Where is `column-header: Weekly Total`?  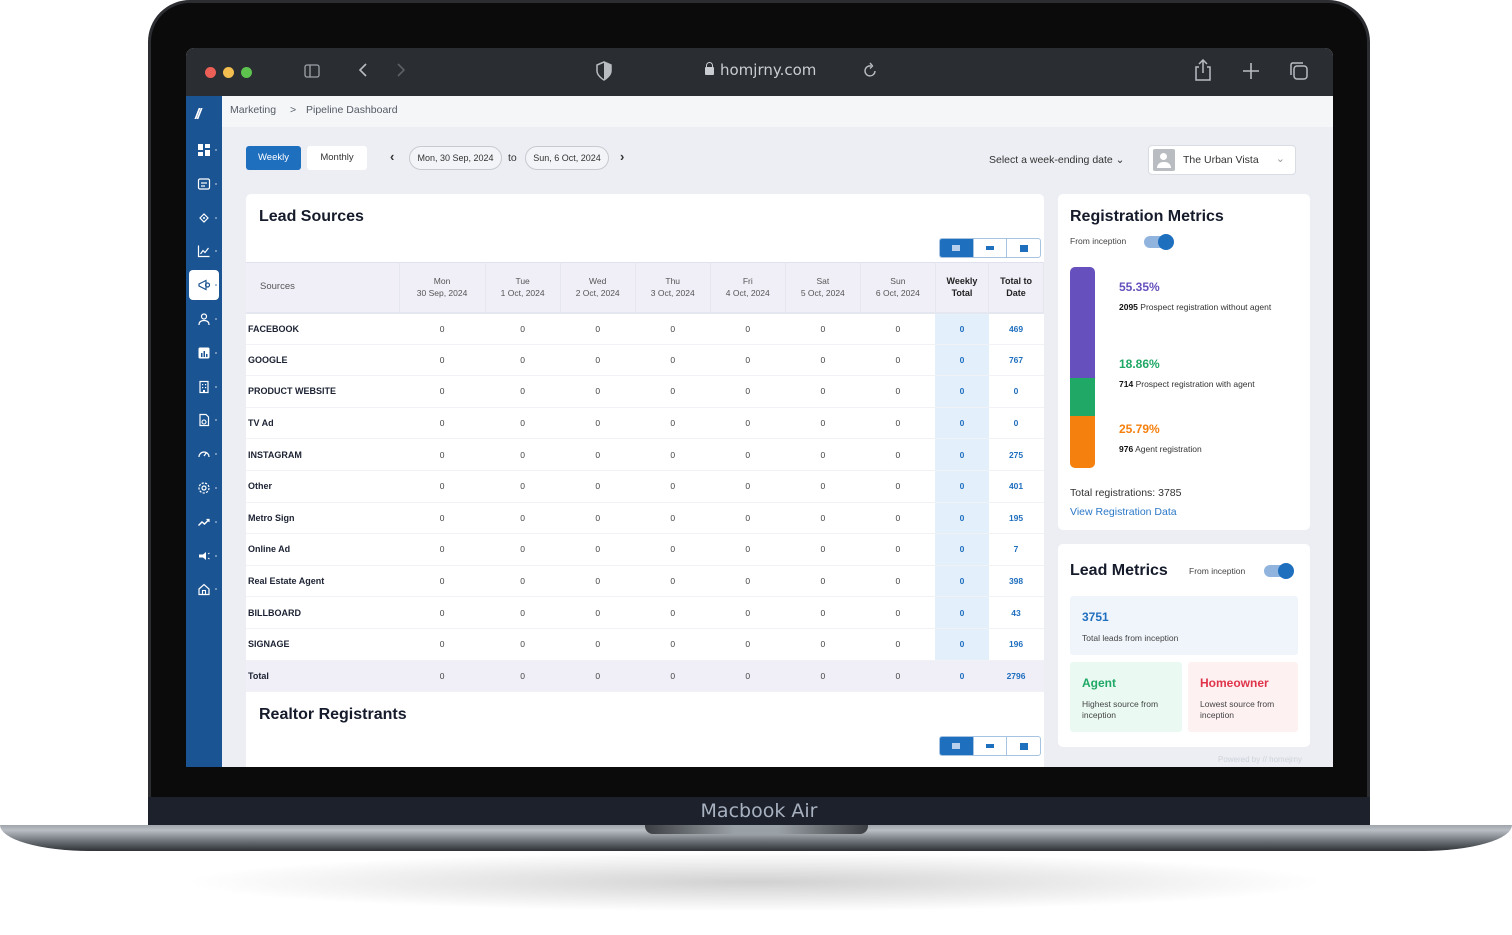
column-header: Weekly Total is located at coordinates (962, 287).